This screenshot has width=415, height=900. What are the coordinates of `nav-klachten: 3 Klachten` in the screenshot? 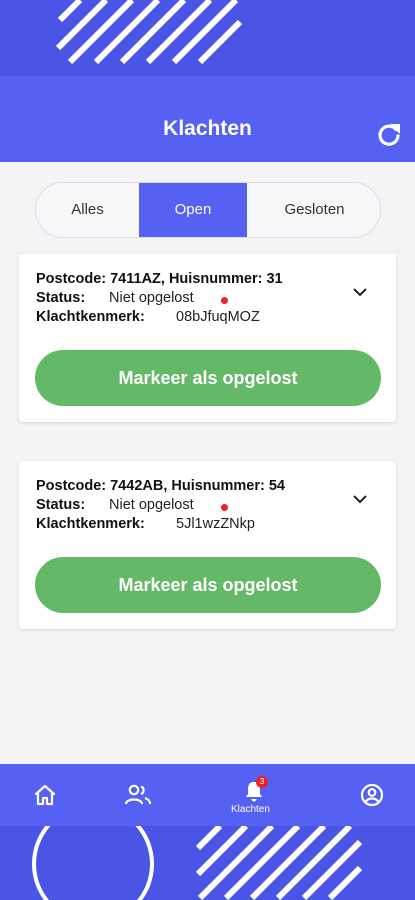 It's located at (254, 795).